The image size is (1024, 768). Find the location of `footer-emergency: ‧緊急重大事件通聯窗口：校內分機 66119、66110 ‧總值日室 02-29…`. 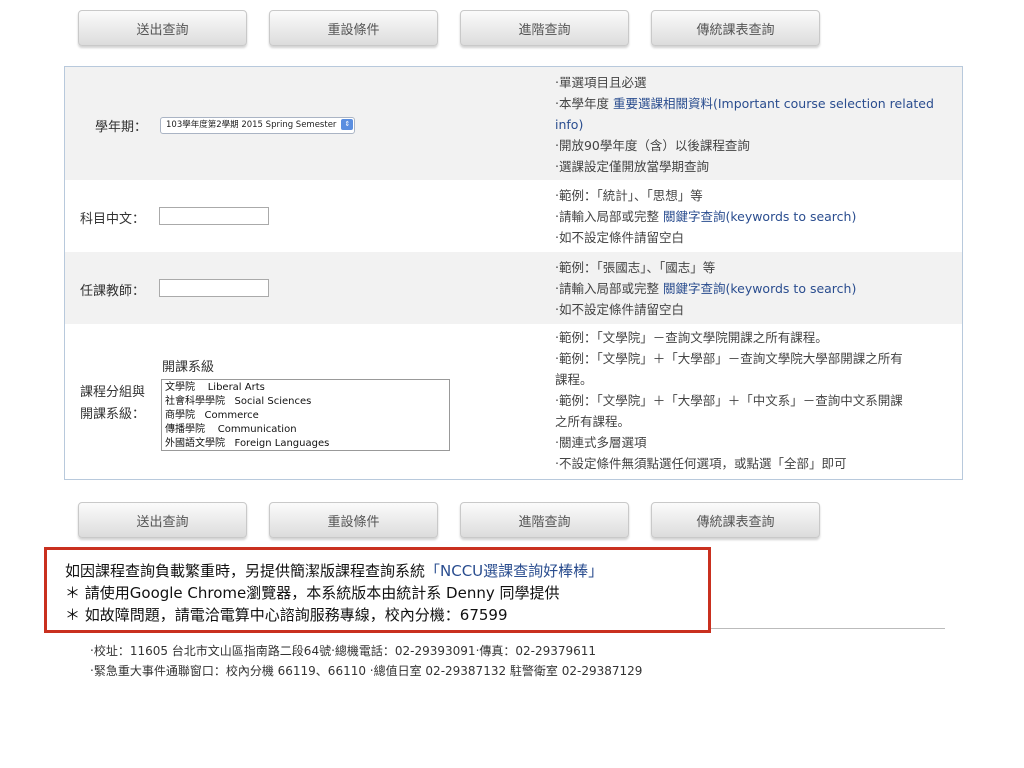

footer-emergency: ‧緊急重大事件通聯窗口：校內分機 66119、66110 ‧總值日室 02-29… is located at coordinates (366, 671).